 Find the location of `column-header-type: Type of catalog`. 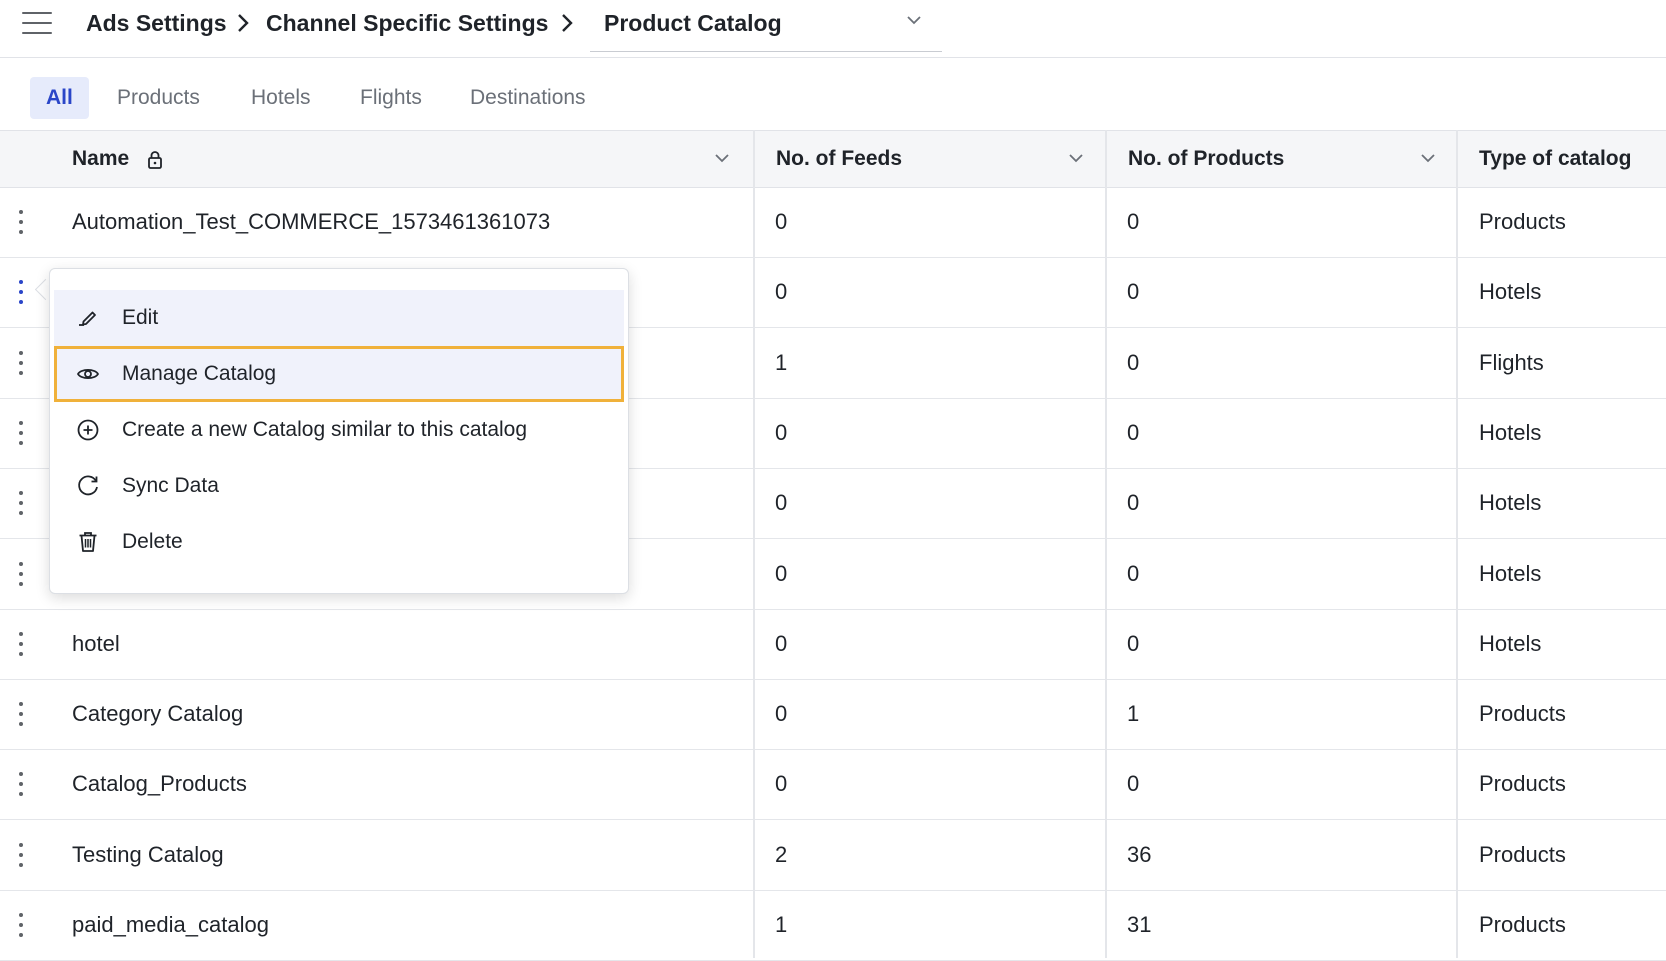

column-header-type: Type of catalog is located at coordinates (1555, 159).